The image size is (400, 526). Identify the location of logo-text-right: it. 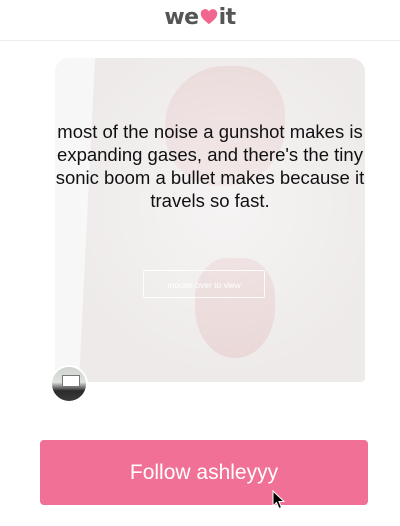
(227, 17).